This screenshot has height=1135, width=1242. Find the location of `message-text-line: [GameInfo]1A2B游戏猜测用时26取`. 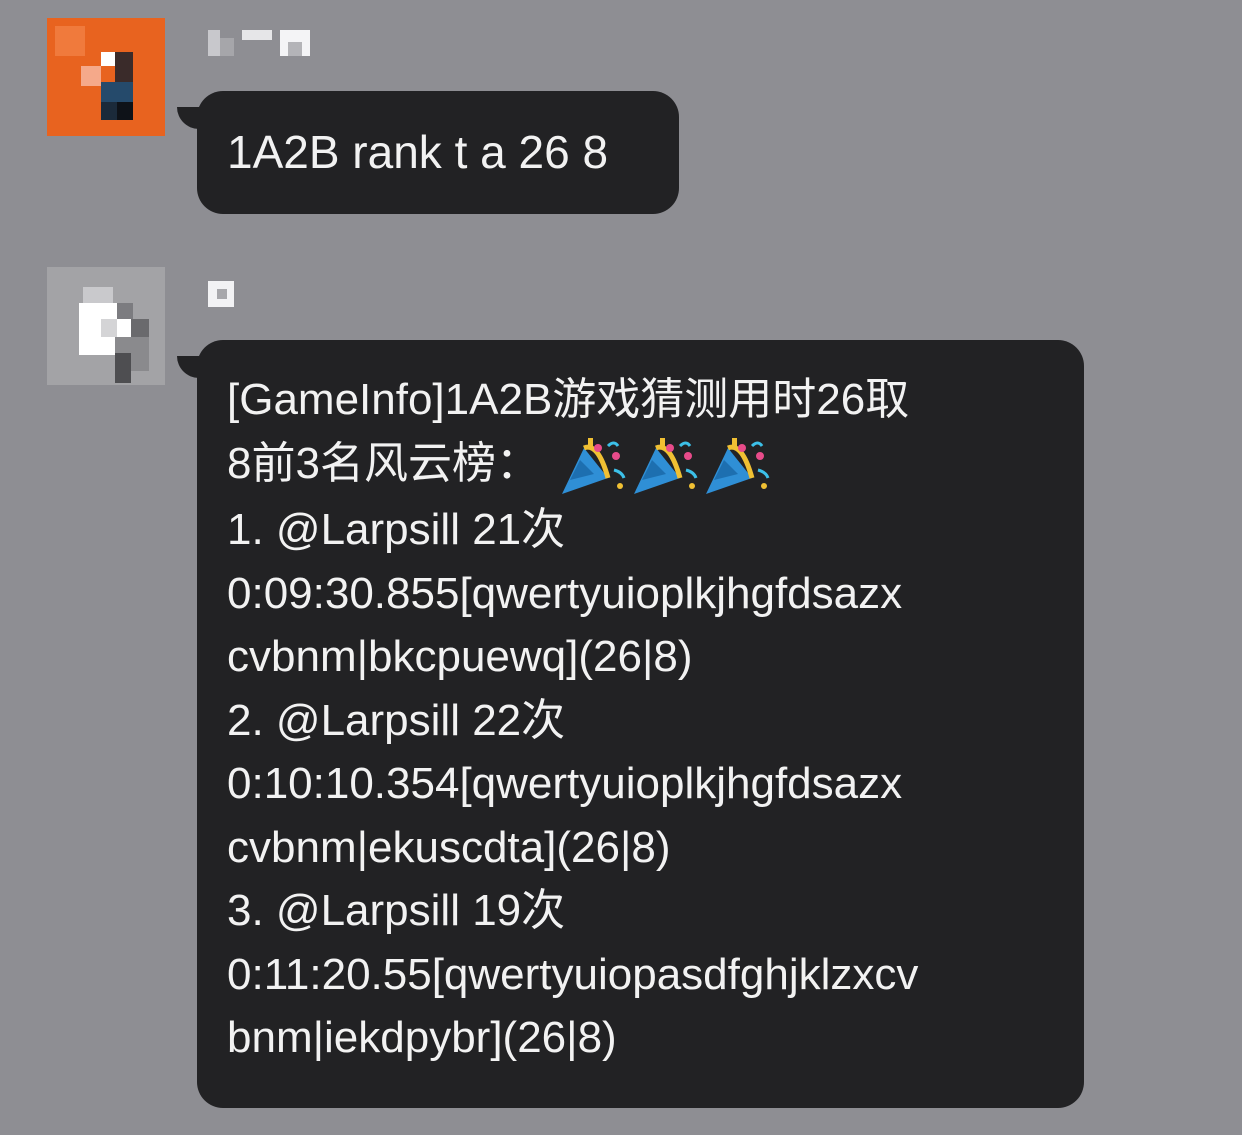

message-text-line: [GameInfo]1A2B游戏猜测用时26取 is located at coordinates (568, 399).